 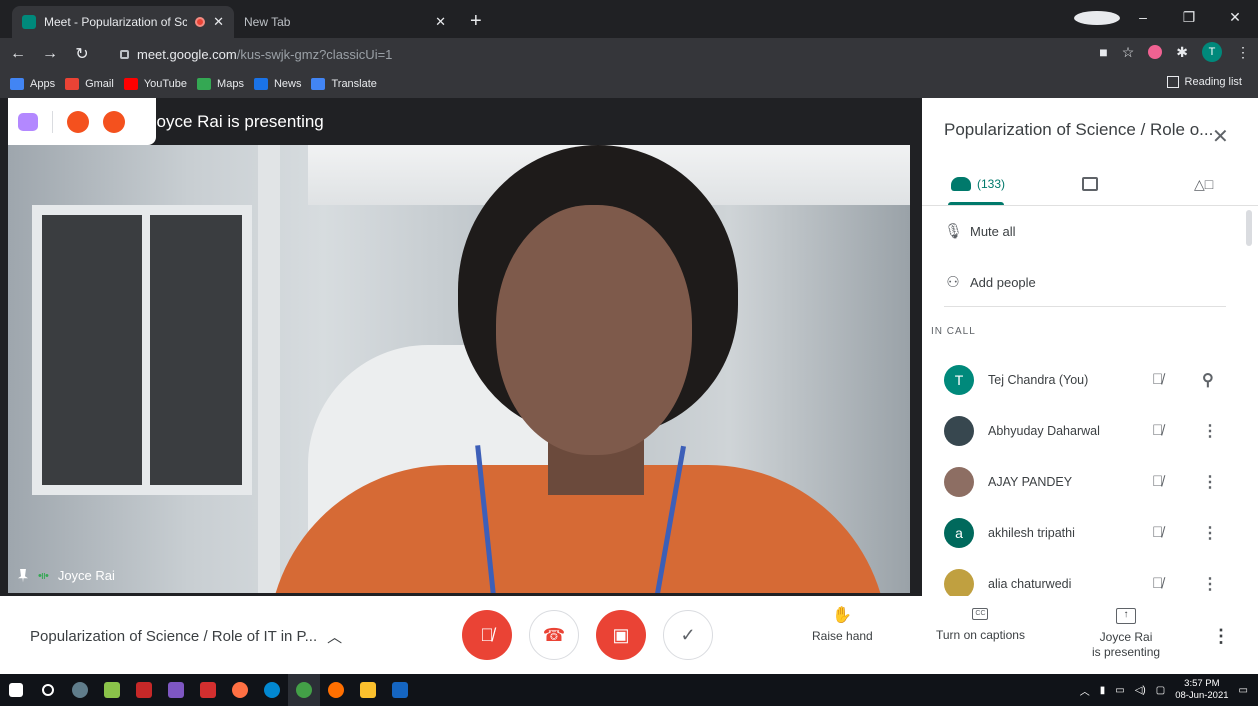 What do you see at coordinates (1090, 379) in the screenshot?
I see `participant-row: T Tej Chandra (You) 🎙̸ ⚲` at bounding box center [1090, 379].